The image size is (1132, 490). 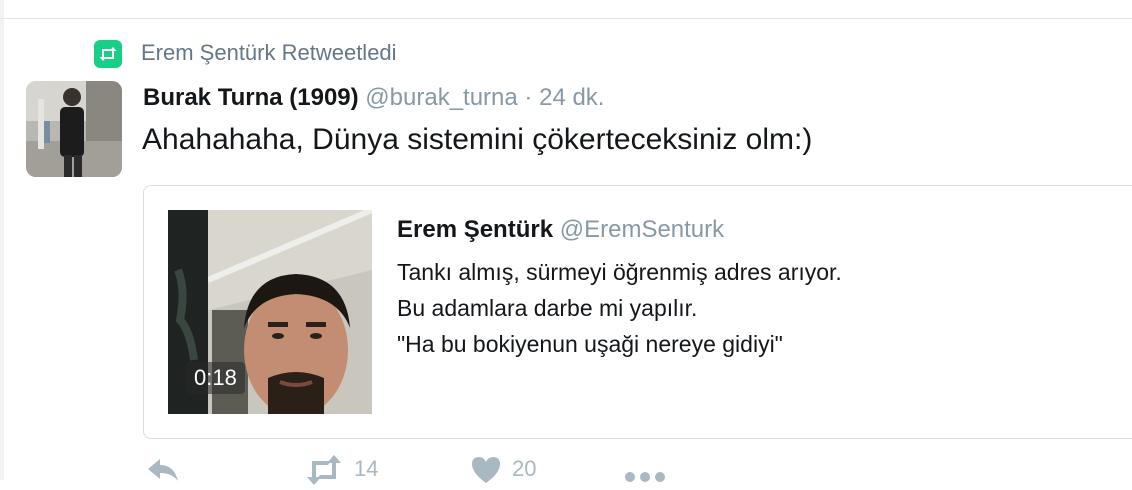 I want to click on like-button: 20, so click(x=503, y=472).